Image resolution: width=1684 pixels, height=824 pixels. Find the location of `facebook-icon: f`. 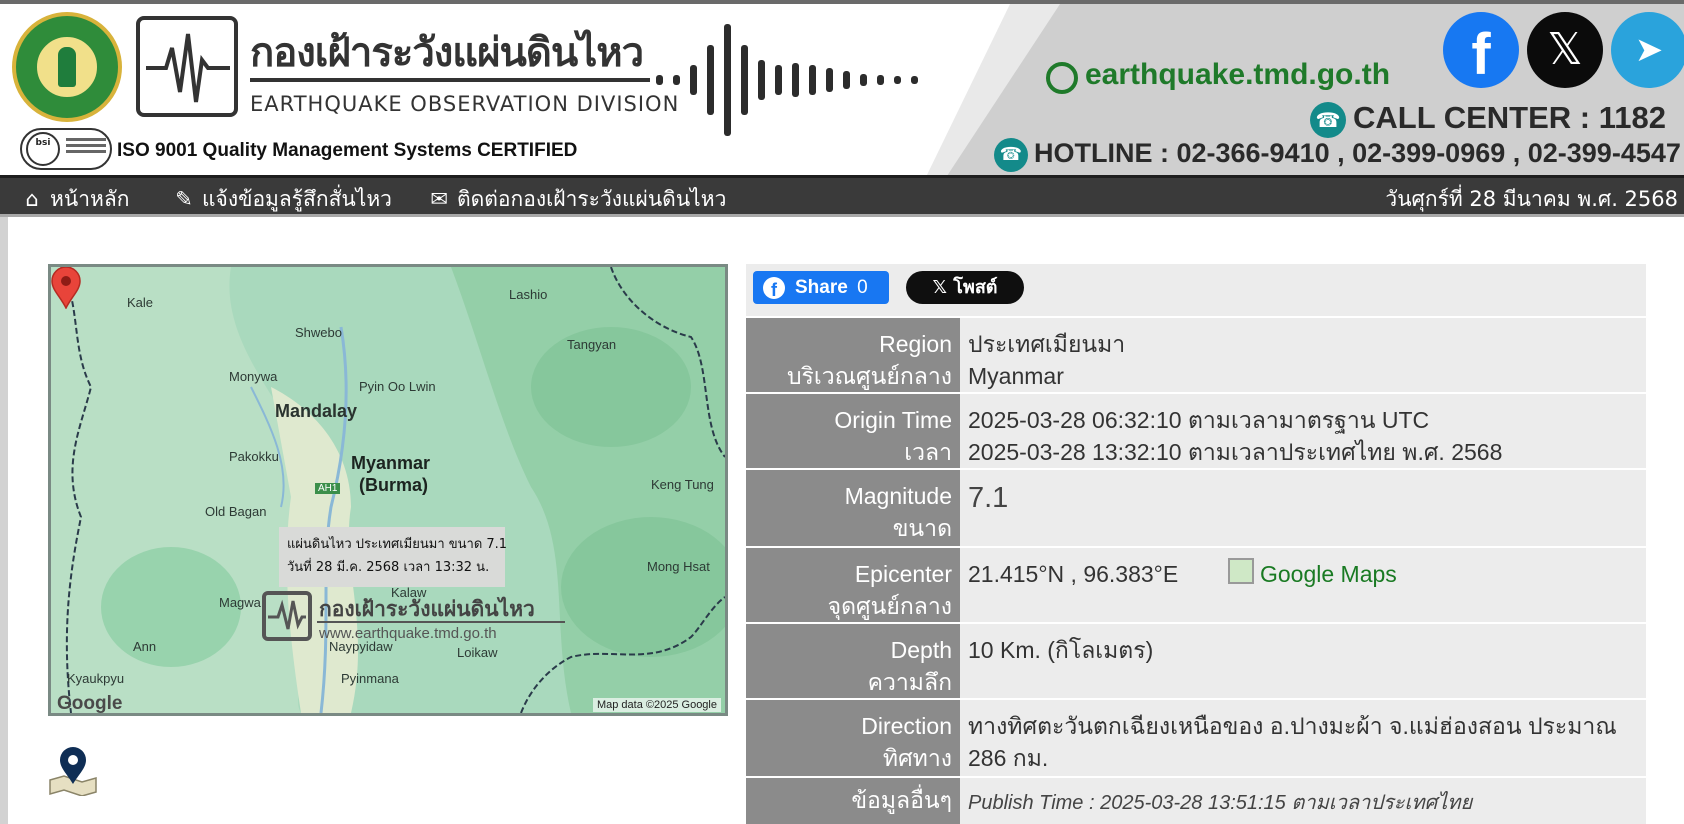

facebook-icon: f is located at coordinates (1481, 50).